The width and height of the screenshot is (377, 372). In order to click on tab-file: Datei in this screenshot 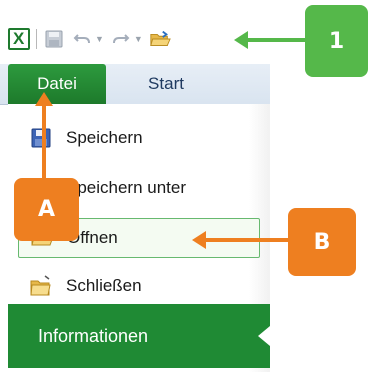, I will do `click(57, 84)`.